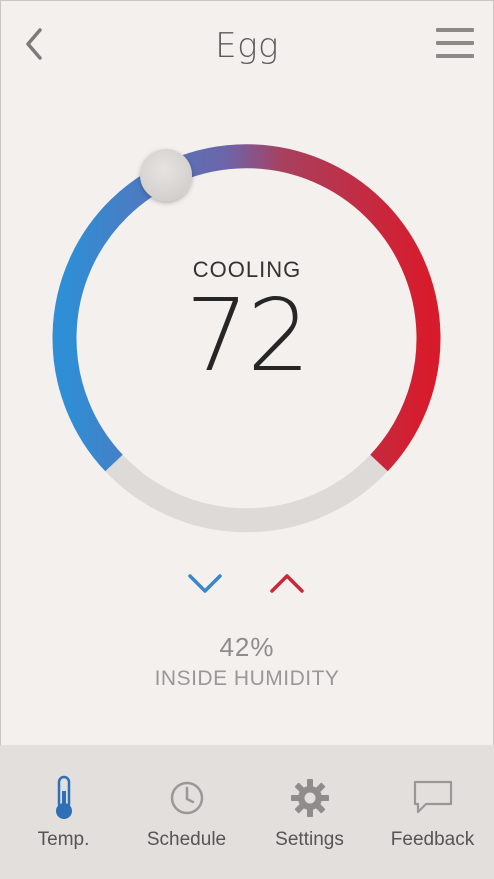 The height and width of the screenshot is (879, 494). Describe the element at coordinates (63, 839) in the screenshot. I see `tab-label-temp: Temp.` at that location.